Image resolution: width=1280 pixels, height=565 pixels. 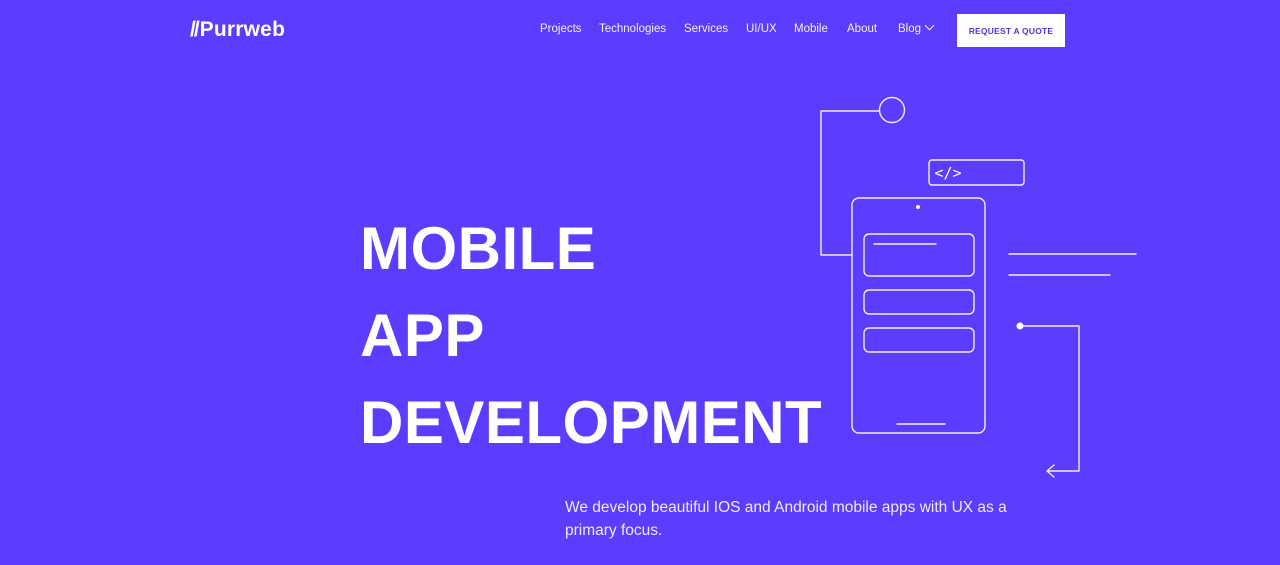 What do you see at coordinates (1020, 326) in the screenshot?
I see `connector-dot` at bounding box center [1020, 326].